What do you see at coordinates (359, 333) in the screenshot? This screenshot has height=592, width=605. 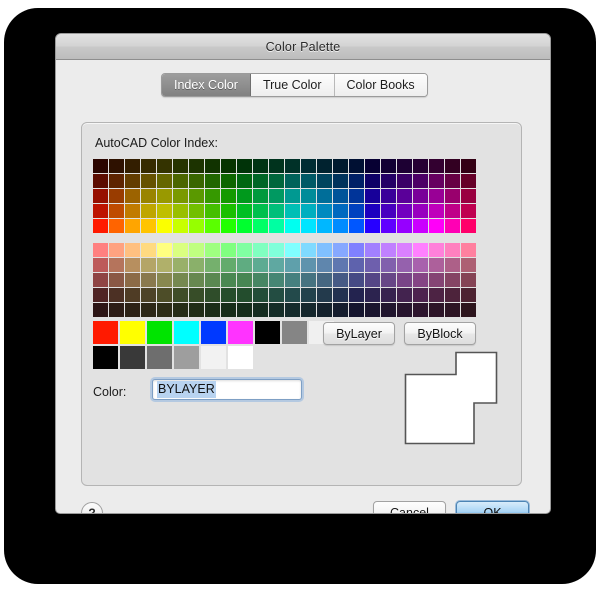 I see `bylayer-button: ByLayer` at bounding box center [359, 333].